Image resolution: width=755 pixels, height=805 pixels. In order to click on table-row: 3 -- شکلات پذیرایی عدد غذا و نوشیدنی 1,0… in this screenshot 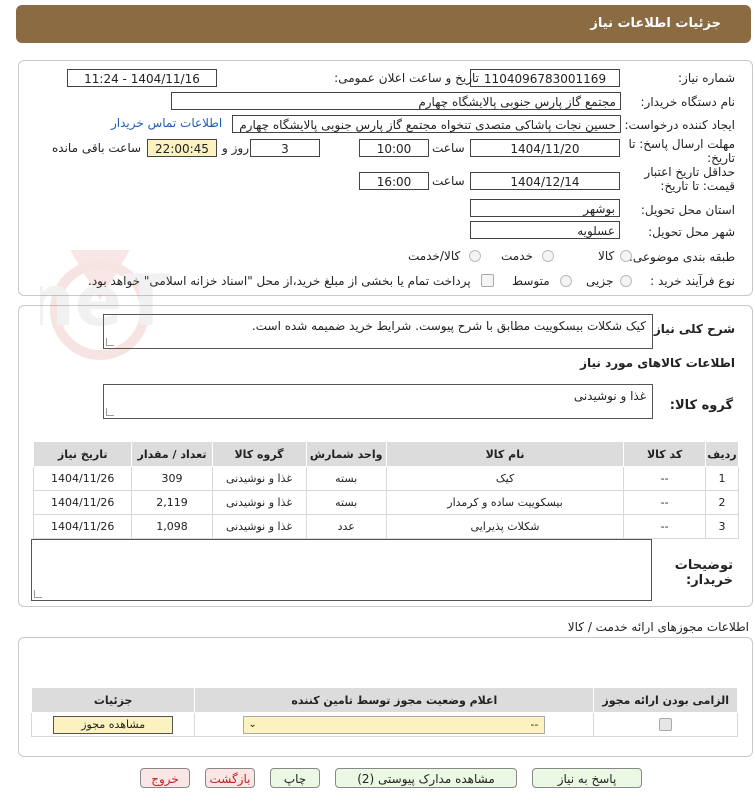, I will do `click(385, 526)`.